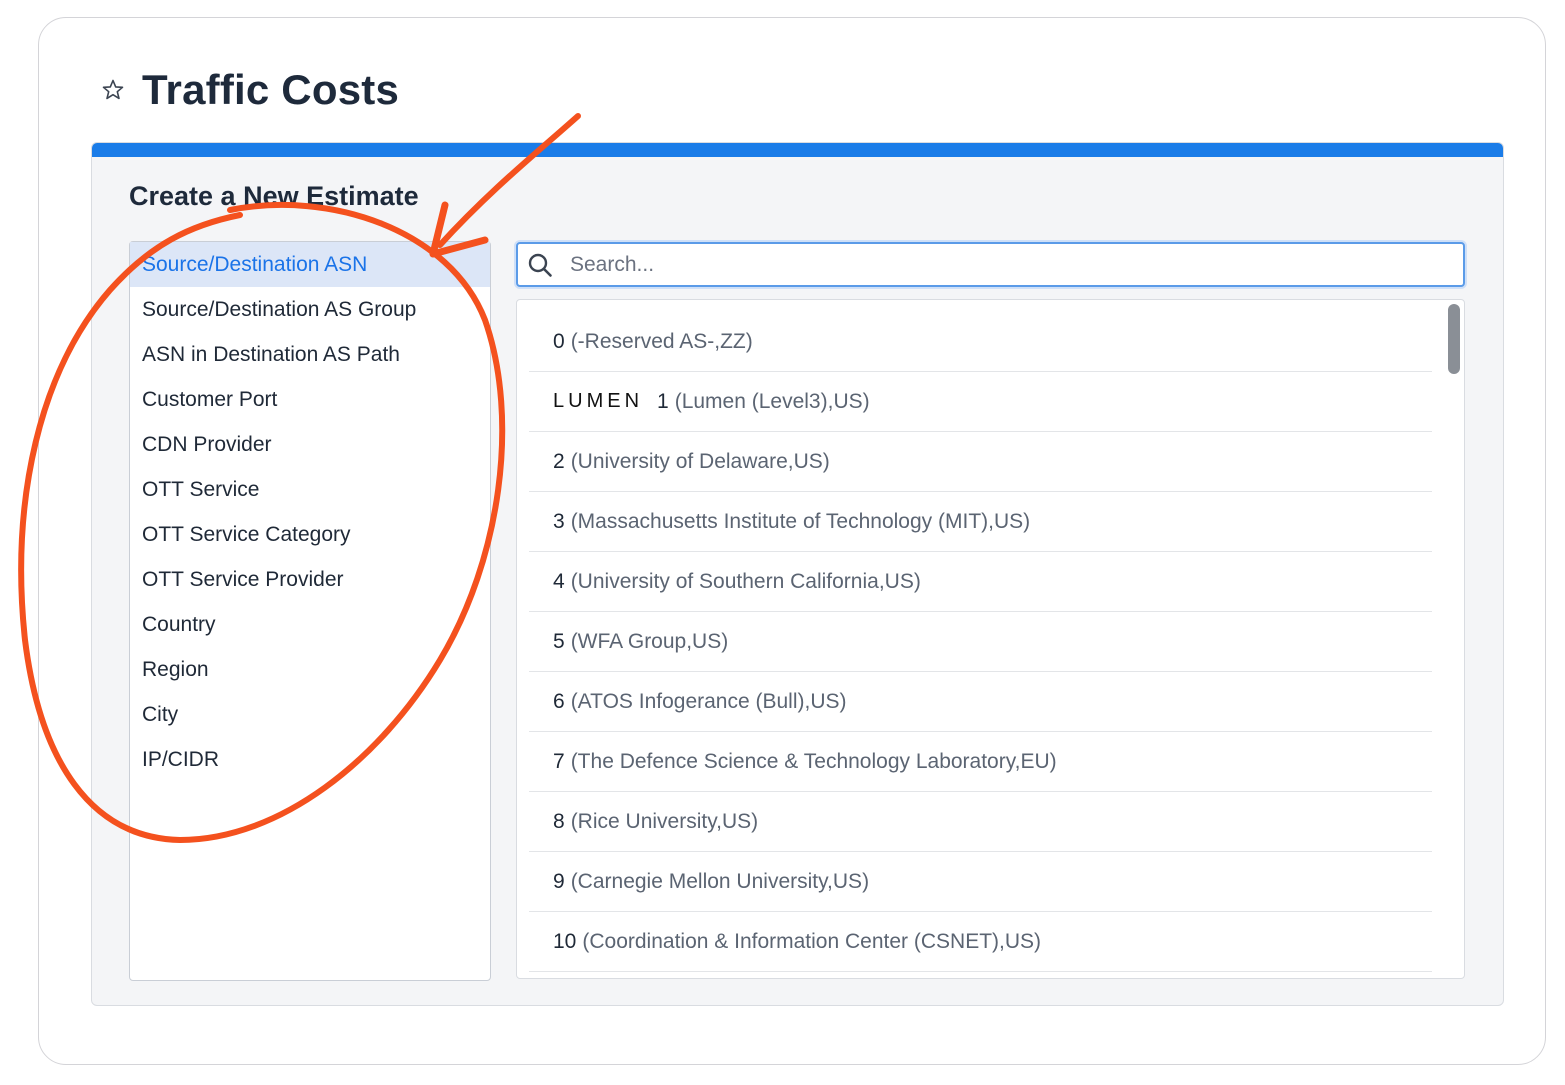 The height and width of the screenshot is (1085, 1565). What do you see at coordinates (310, 579) in the screenshot?
I see `dimension-item: OTT Service Provider` at bounding box center [310, 579].